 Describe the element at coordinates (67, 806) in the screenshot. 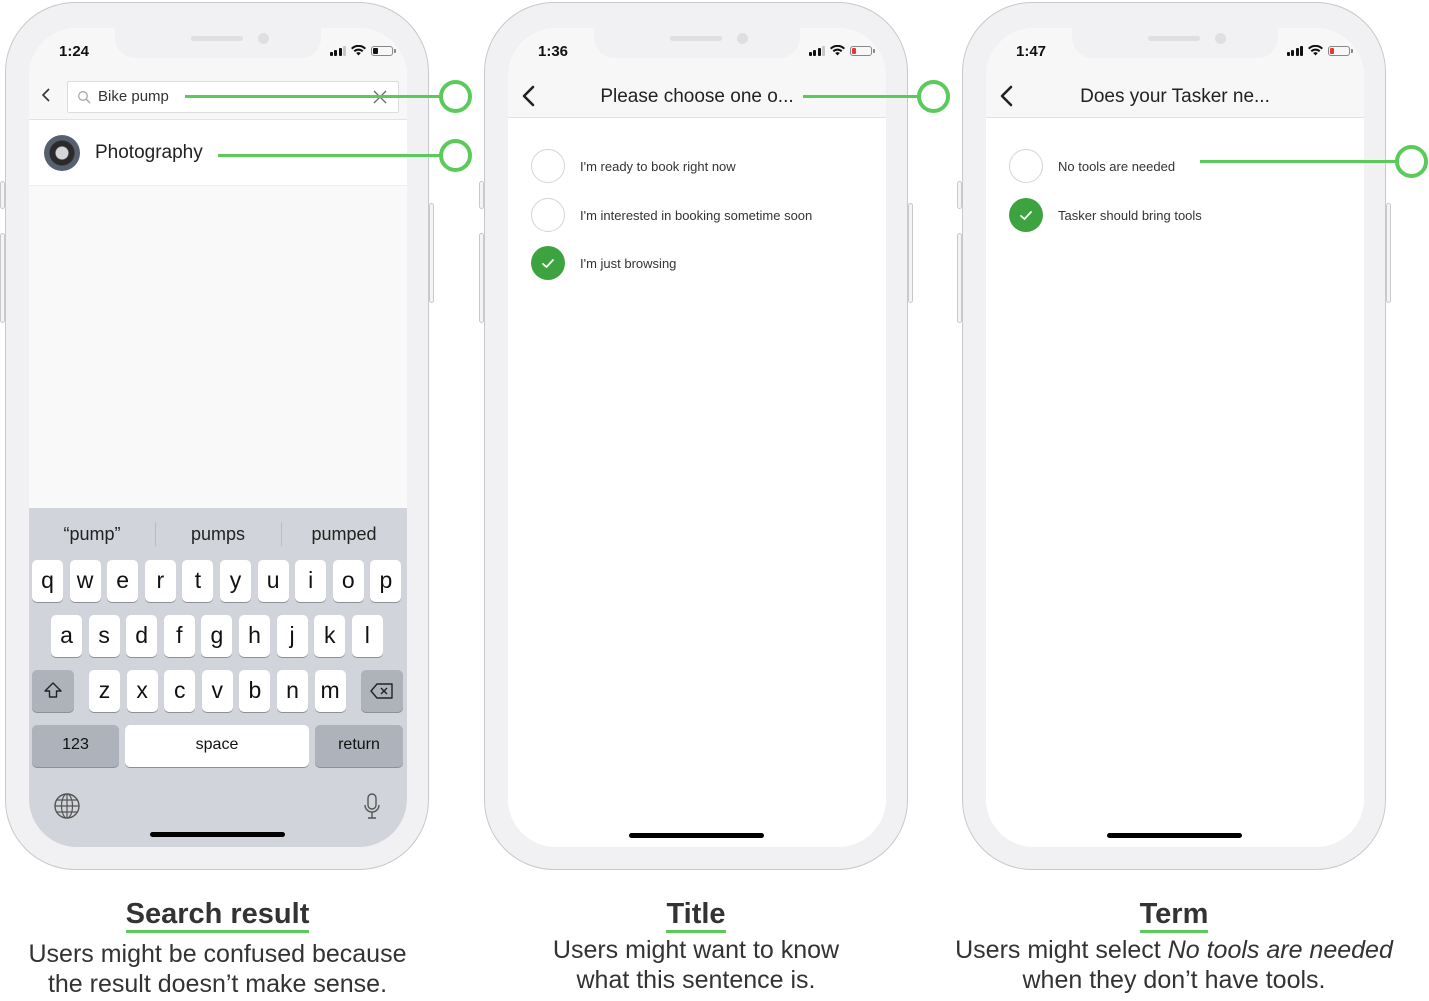

I see `globe-icon` at that location.